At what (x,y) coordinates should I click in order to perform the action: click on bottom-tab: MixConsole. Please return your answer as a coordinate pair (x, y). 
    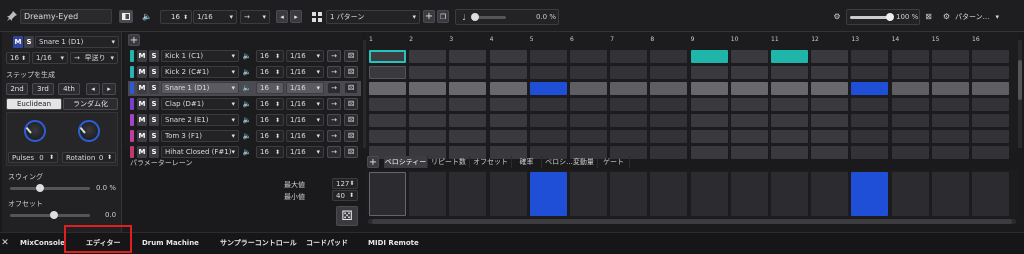
    Looking at the image, I should click on (42, 243).